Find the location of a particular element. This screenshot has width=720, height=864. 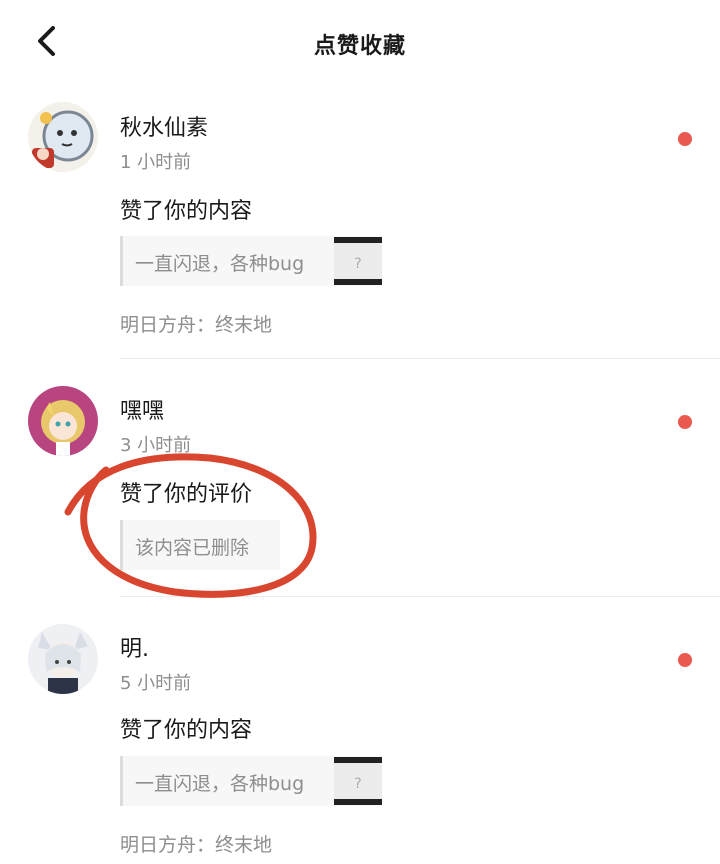

quote-text: 该内容已删除 is located at coordinates (192, 548).